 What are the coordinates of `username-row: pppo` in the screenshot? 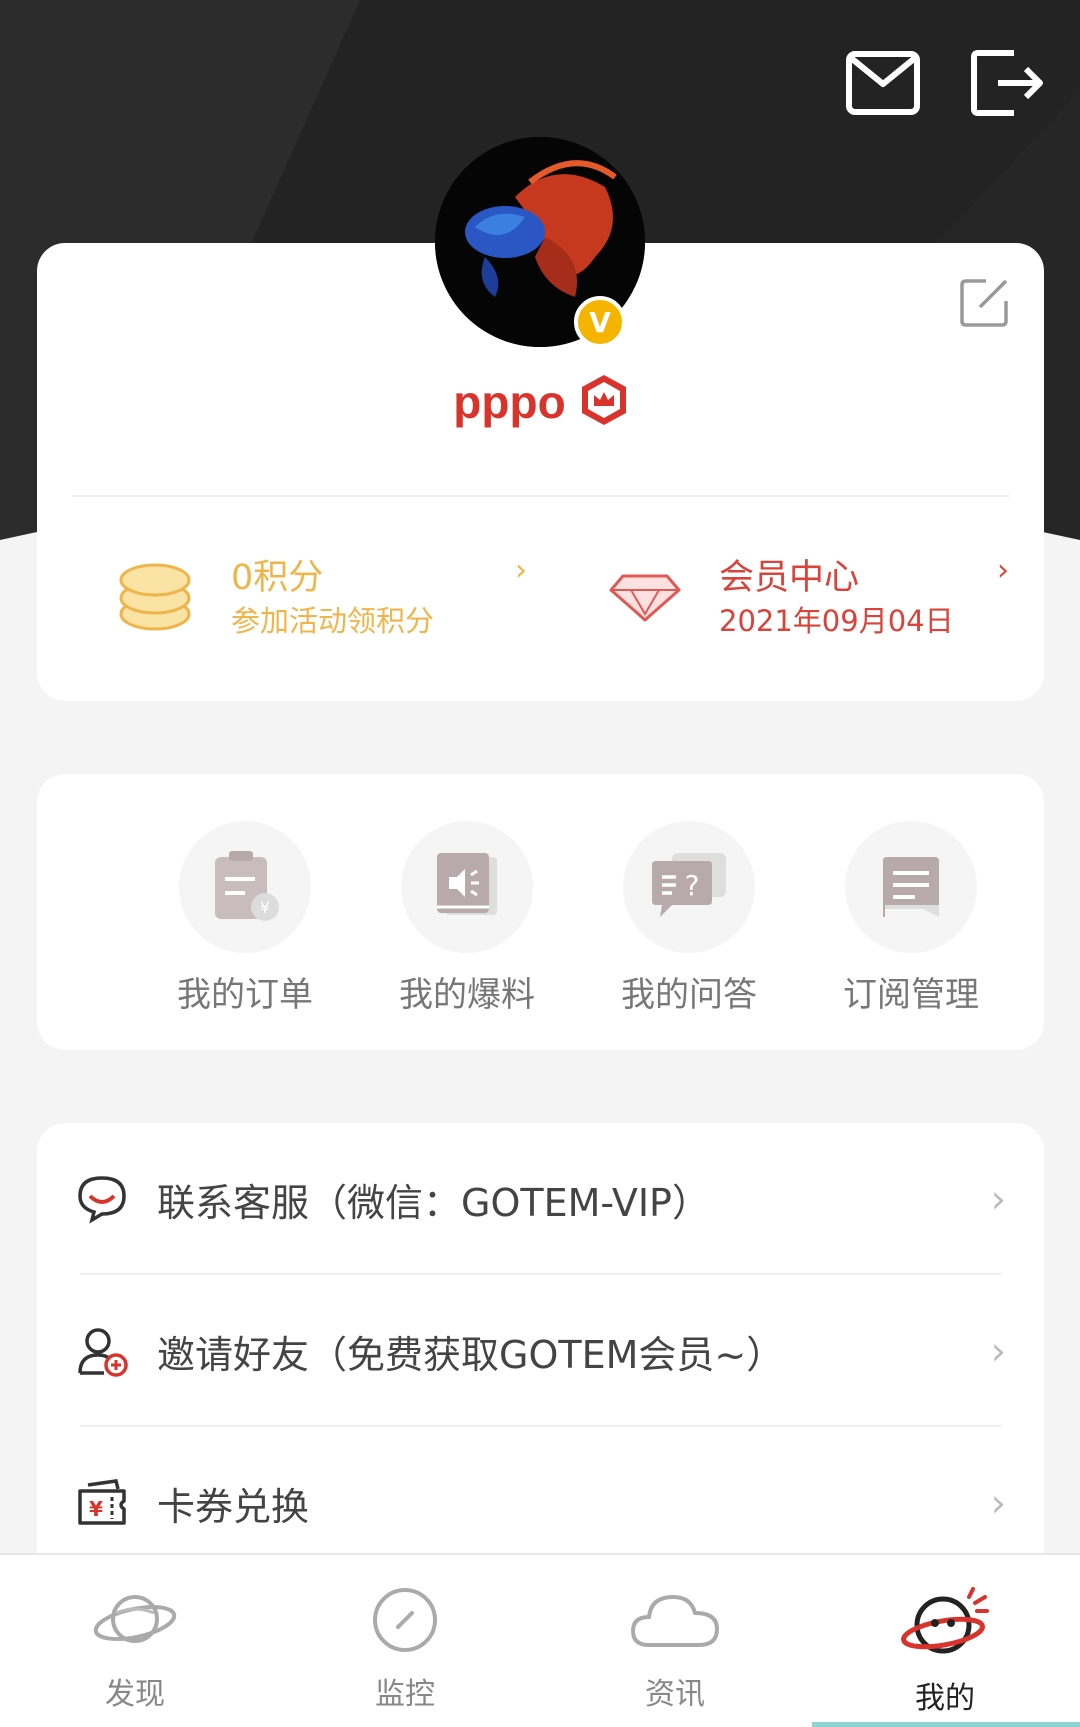 It's located at (540, 402).